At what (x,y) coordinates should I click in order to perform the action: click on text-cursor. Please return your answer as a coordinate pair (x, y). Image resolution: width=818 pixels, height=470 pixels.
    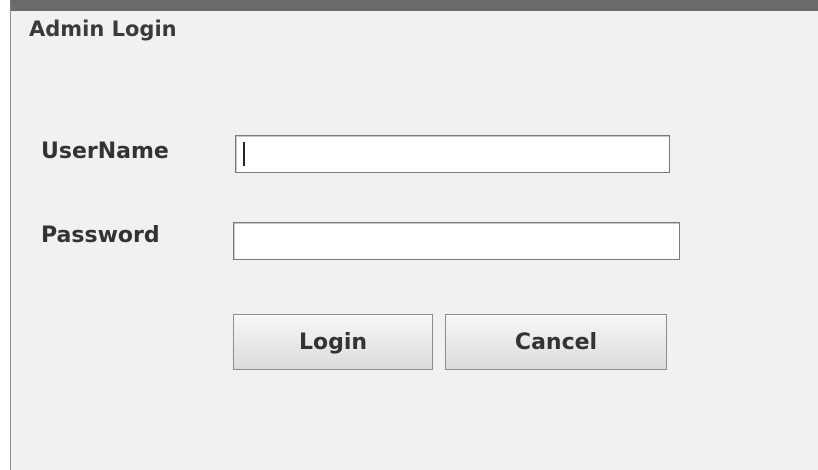
    Looking at the image, I should click on (244, 154).